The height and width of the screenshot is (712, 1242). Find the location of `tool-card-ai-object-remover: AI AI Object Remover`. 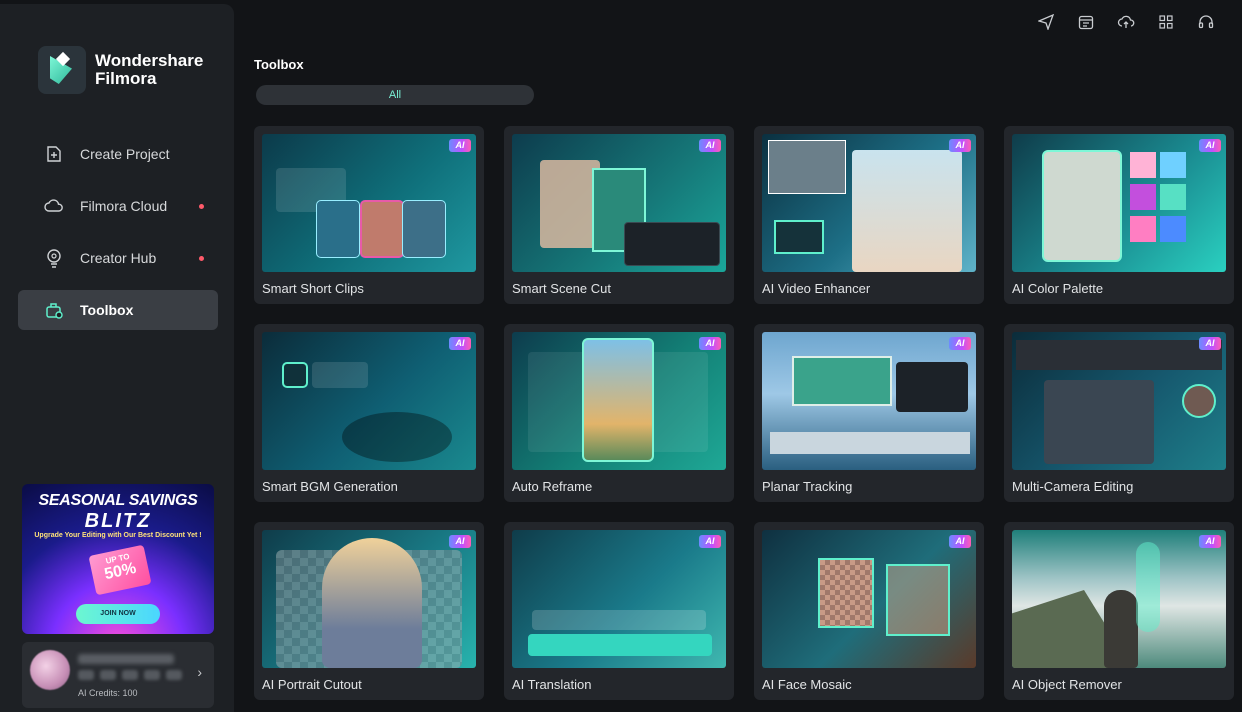

tool-card-ai-object-remover: AI AI Object Remover is located at coordinates (1119, 611).